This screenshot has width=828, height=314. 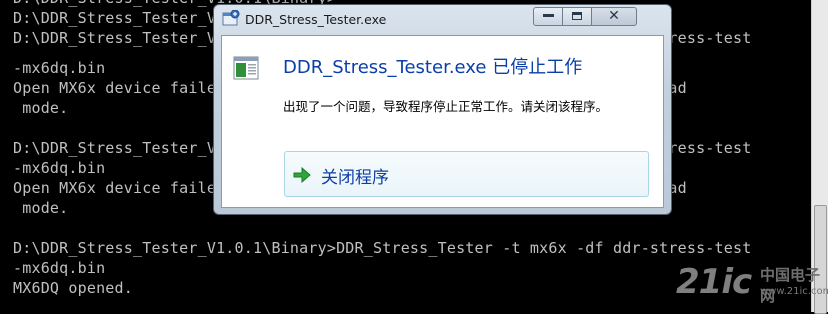 I want to click on close-program-button: 关闭程序, so click(x=466, y=174).